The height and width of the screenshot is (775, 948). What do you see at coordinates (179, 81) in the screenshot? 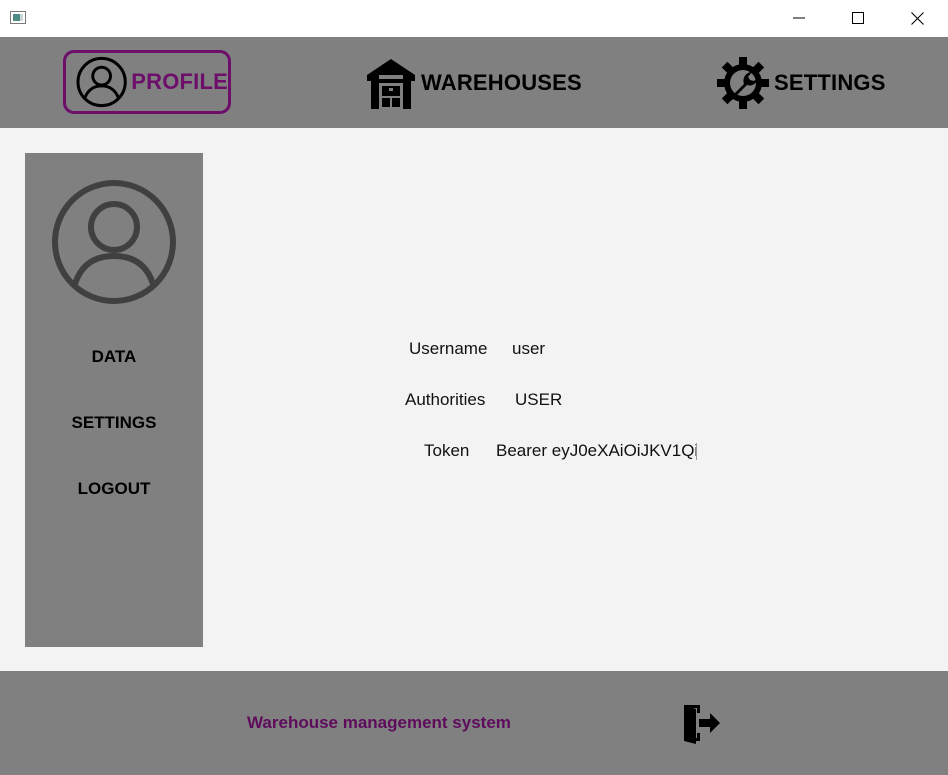
I see `nav-profile-label: PROFILE` at bounding box center [179, 81].